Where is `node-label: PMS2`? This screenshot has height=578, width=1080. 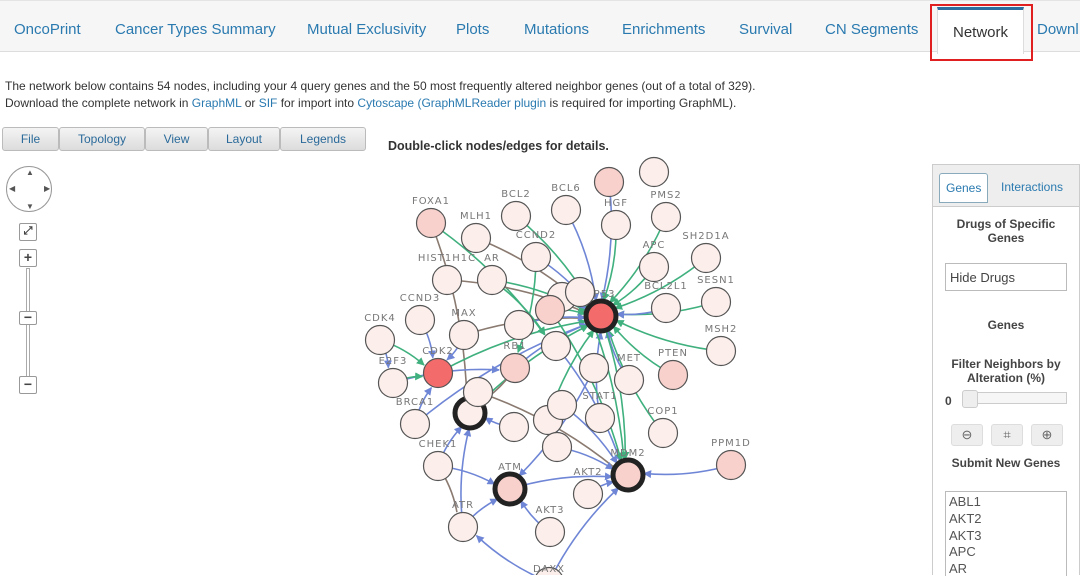
node-label: PMS2 is located at coordinates (665, 195).